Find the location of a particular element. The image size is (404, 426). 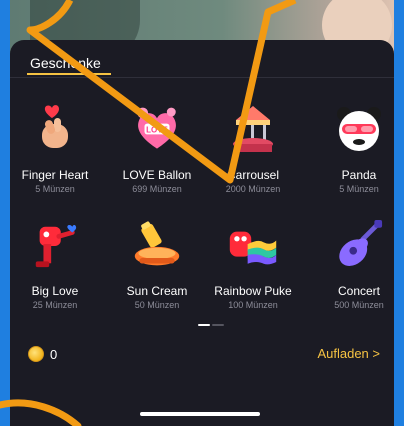

gift-price: 500 Münzen is located at coordinates (359, 305).